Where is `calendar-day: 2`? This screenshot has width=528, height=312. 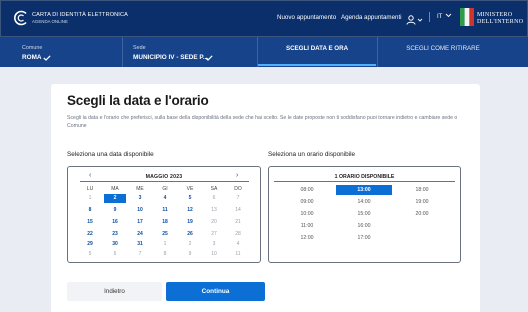
calendar-day: 2 is located at coordinates (190, 244).